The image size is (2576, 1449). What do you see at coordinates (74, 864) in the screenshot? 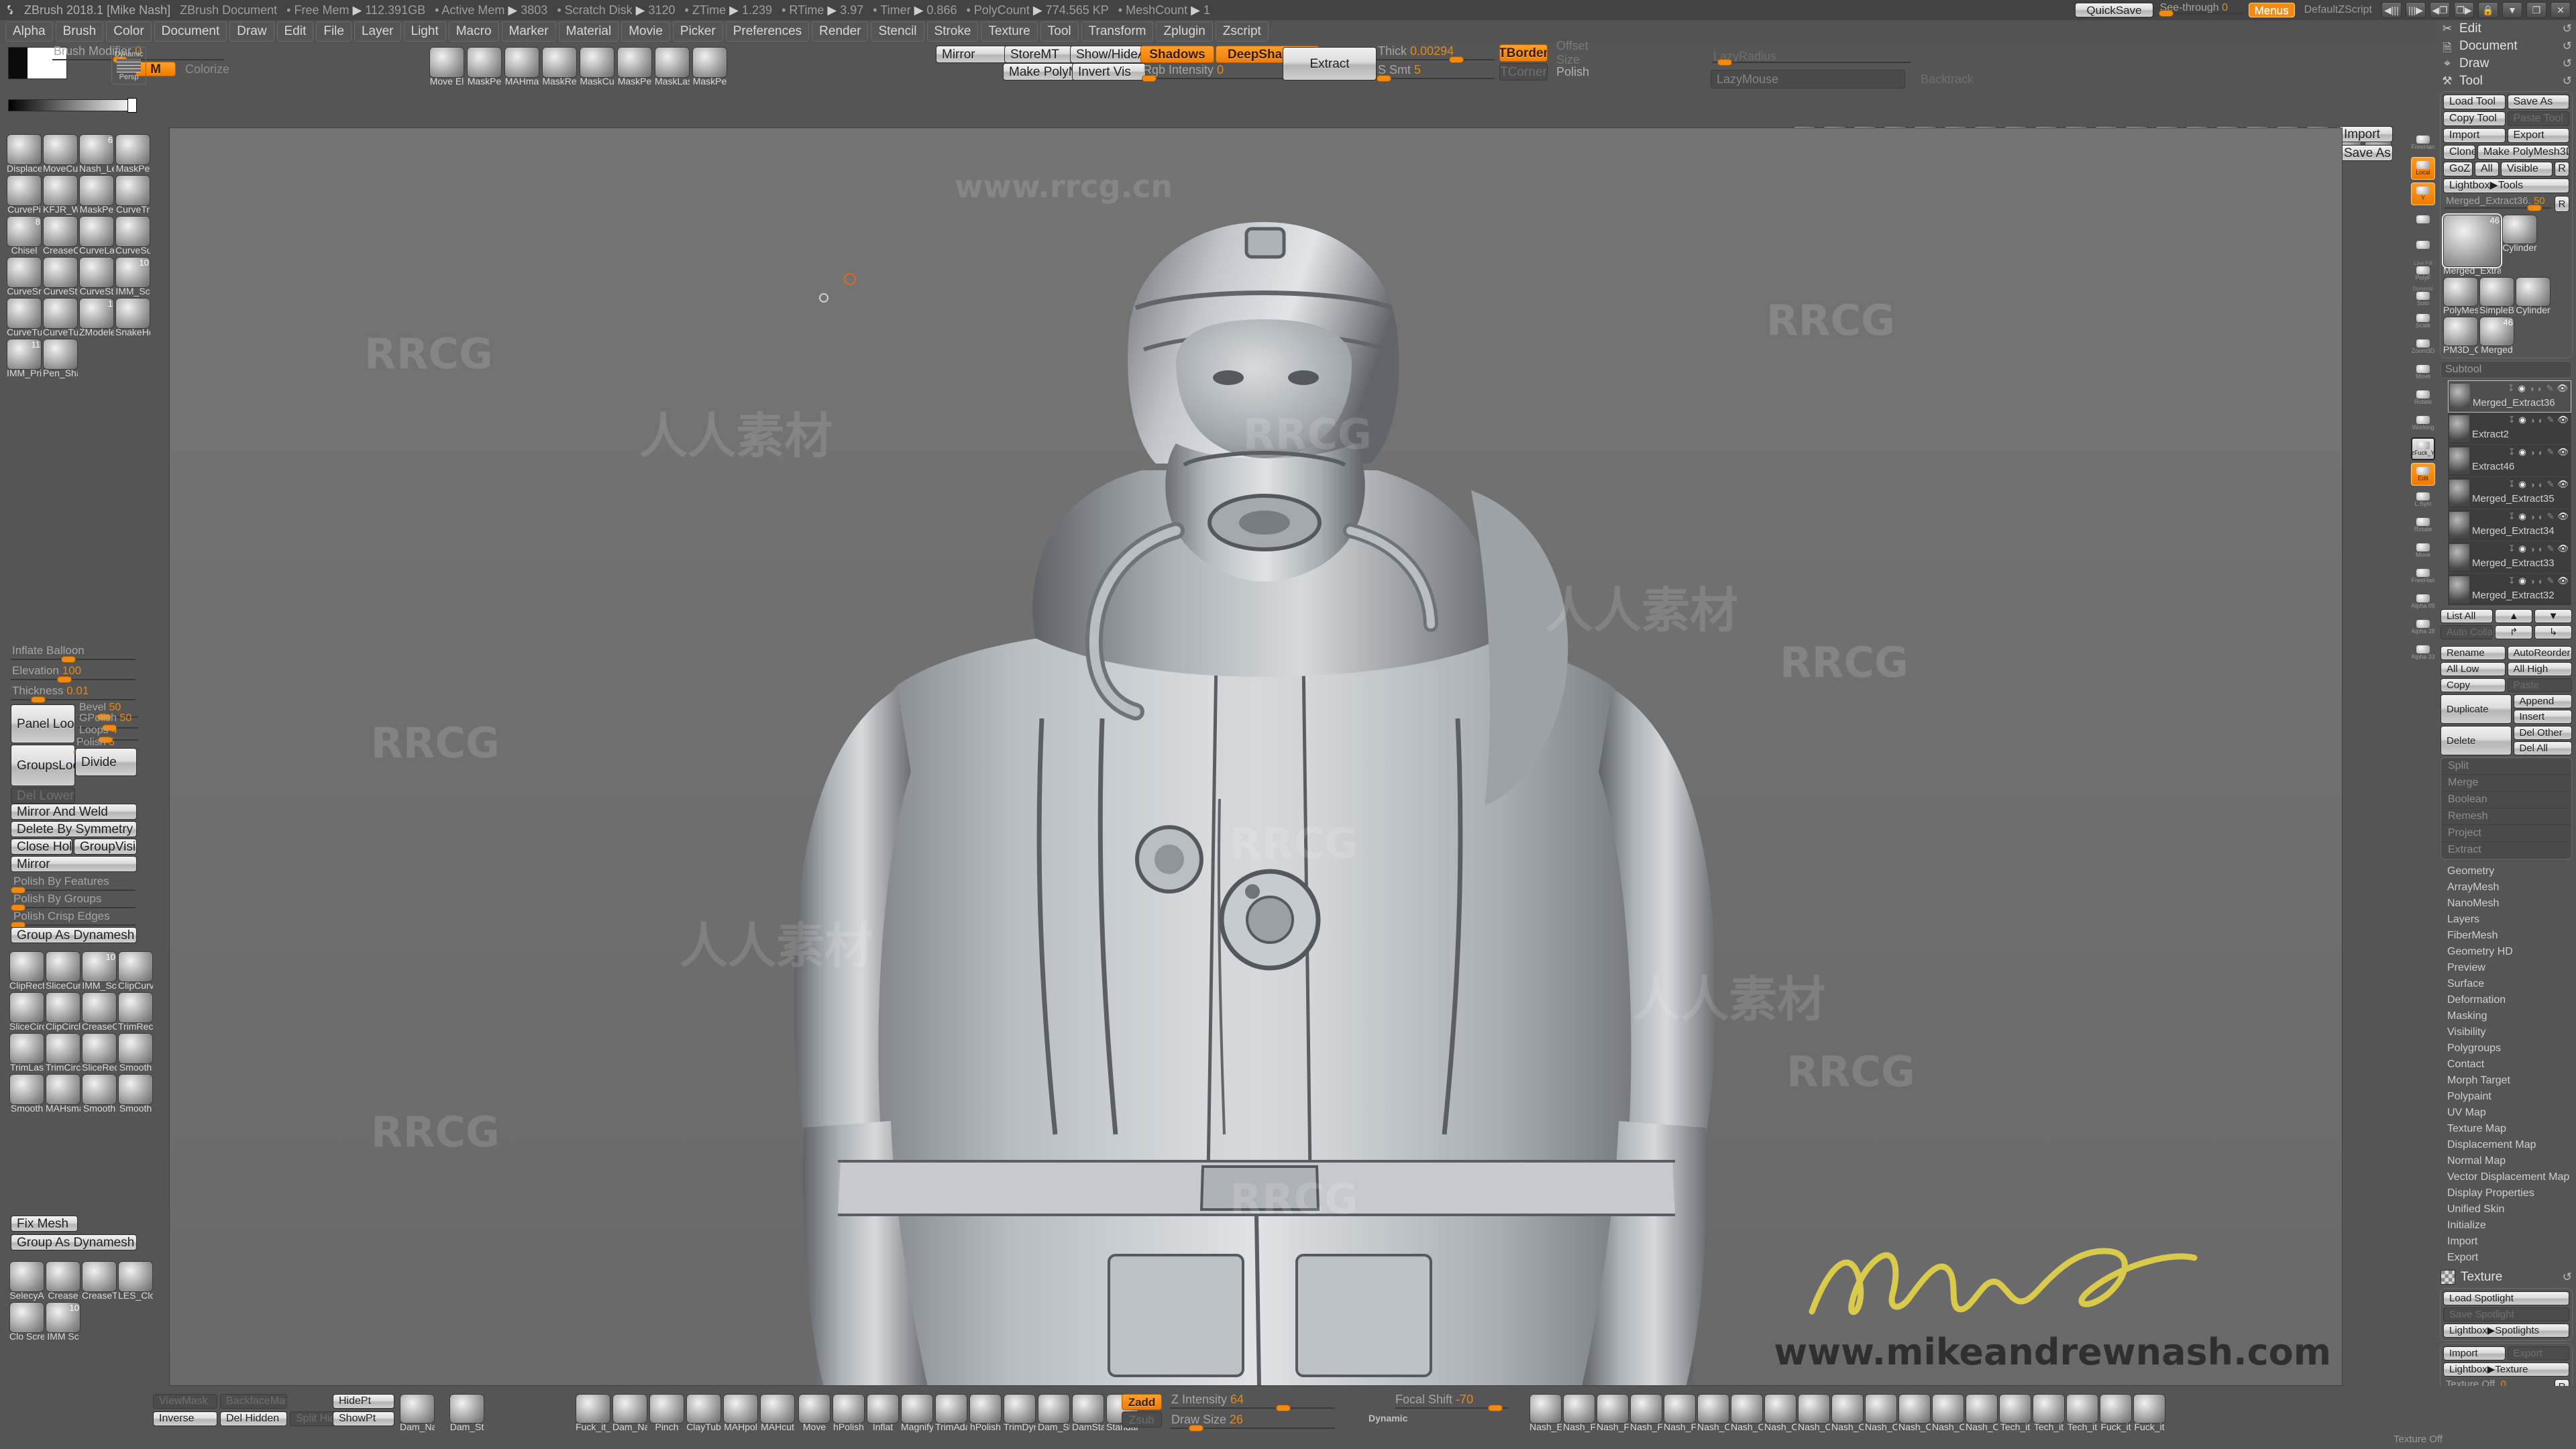
I see `left-mirror-button: Mirror` at bounding box center [74, 864].